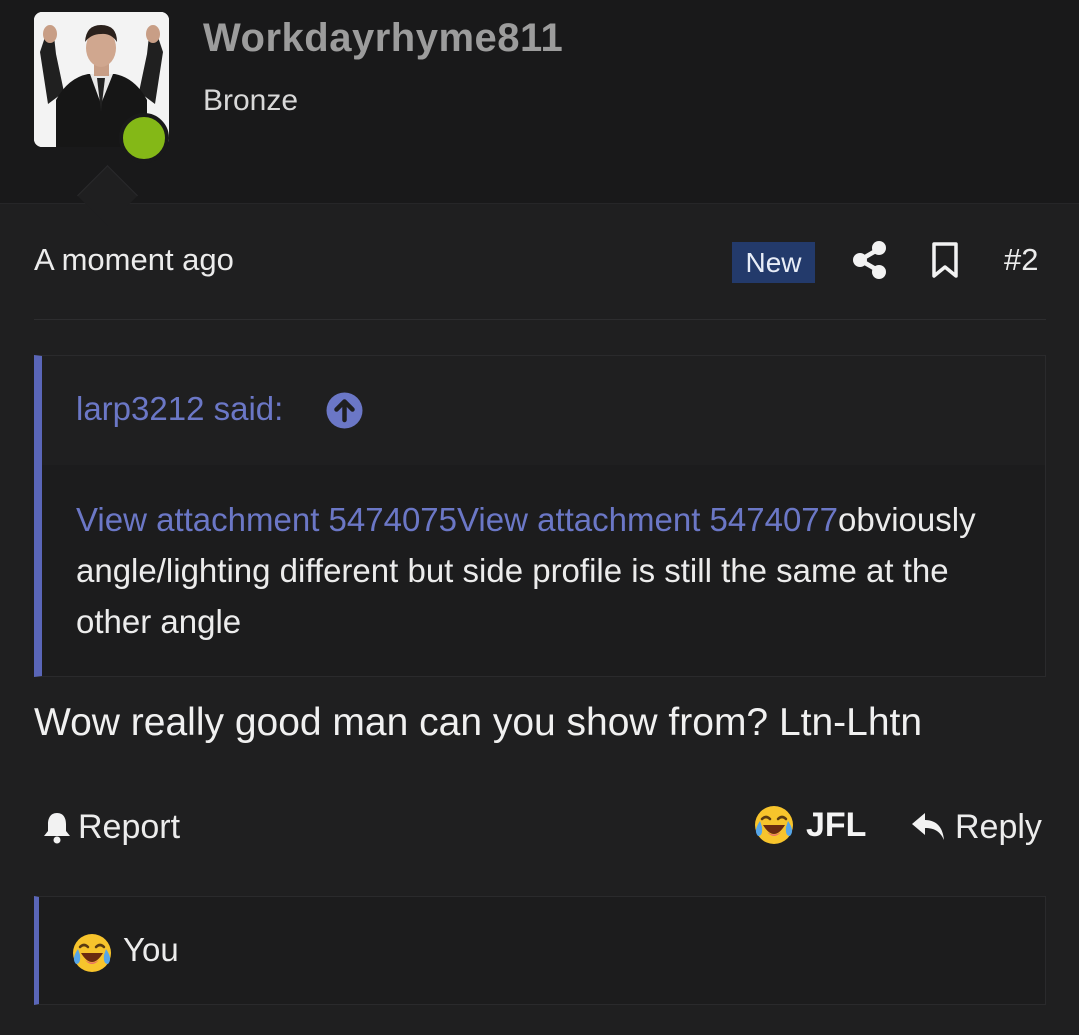 The width and height of the screenshot is (1079, 1035). What do you see at coordinates (543, 410) in the screenshot?
I see `quote-header: larp3212 said:` at bounding box center [543, 410].